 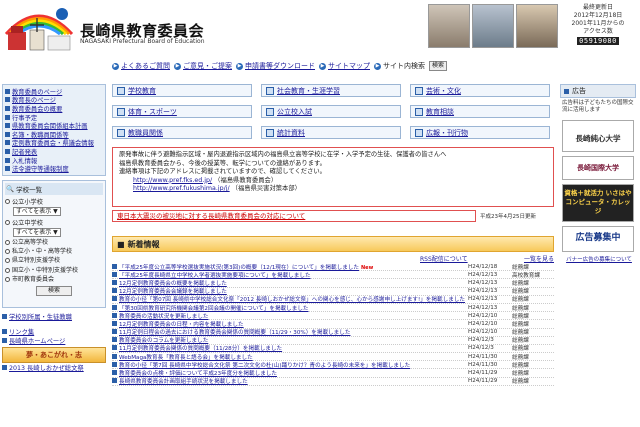 What do you see at coordinates (182, 90) in the screenshot?
I see `category-school-education: 学校教育` at bounding box center [182, 90].